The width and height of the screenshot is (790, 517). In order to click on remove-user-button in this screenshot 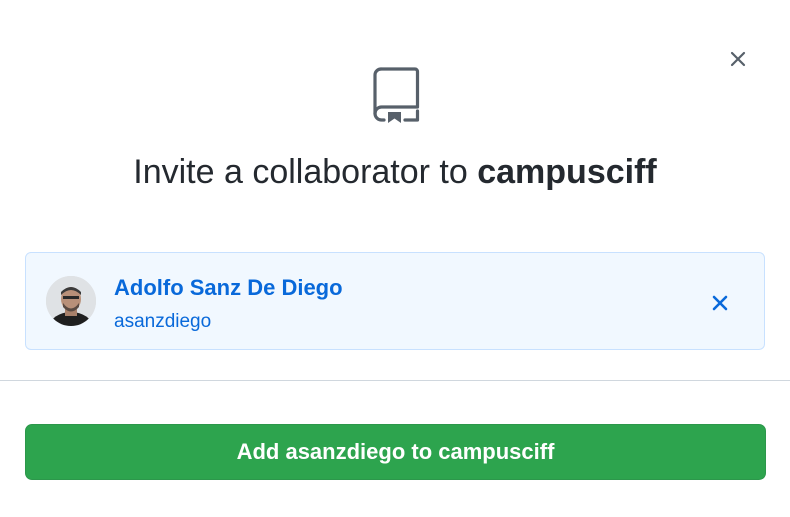, I will do `click(720, 303)`.